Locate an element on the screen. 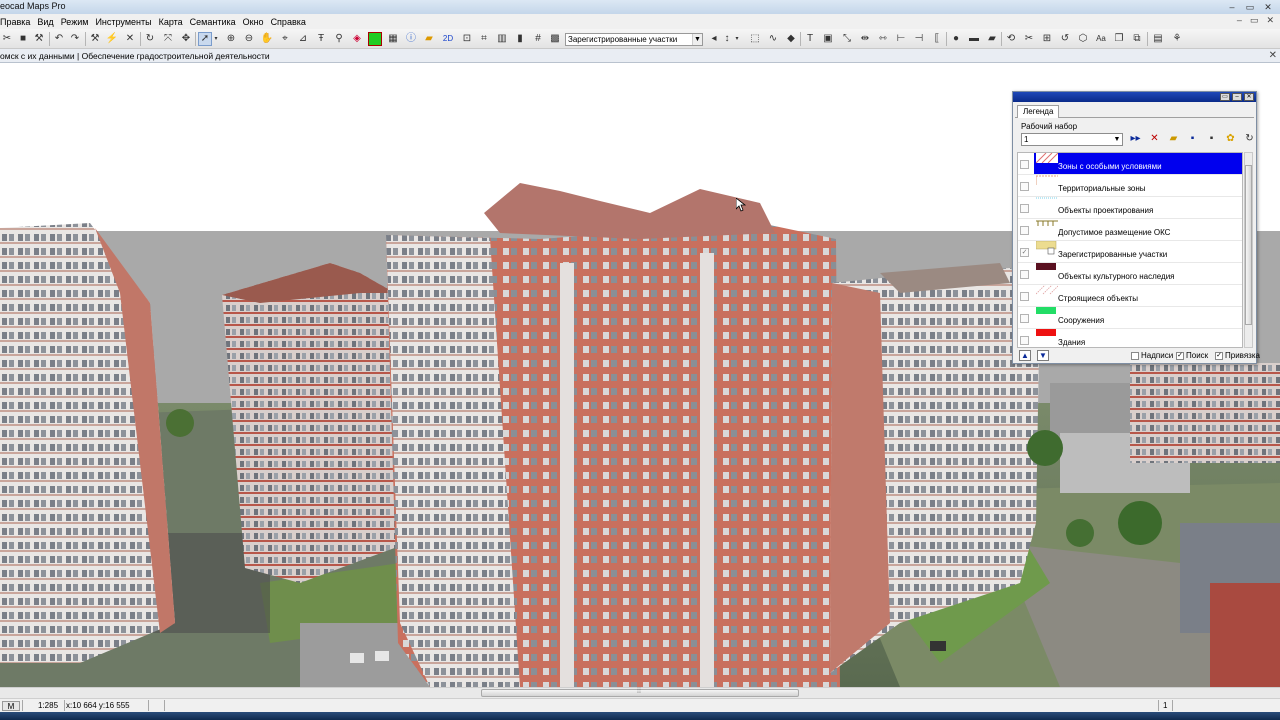  line-icon: ▬ is located at coordinates (974, 39).